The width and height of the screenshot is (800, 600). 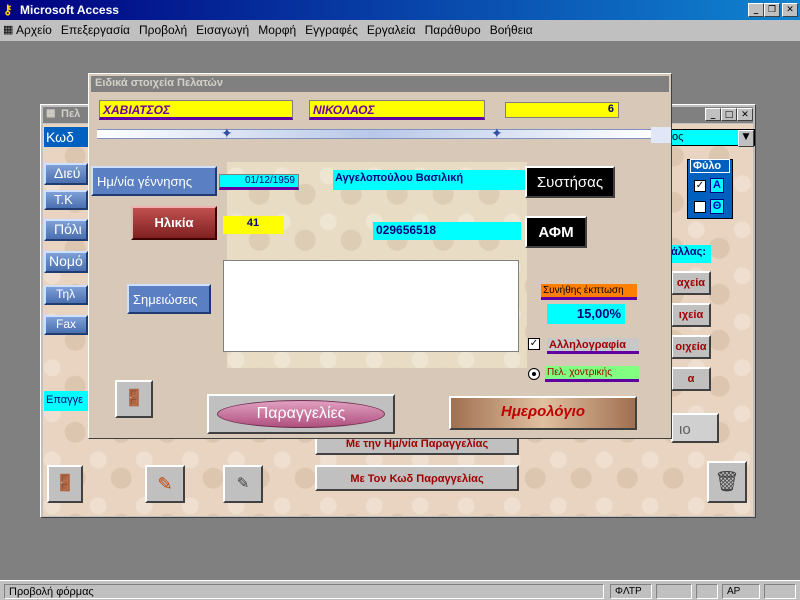 I want to click on status-bar: Προβολή φόρμας ΦΛΤΡ ΑΡ, so click(x=400, y=590).